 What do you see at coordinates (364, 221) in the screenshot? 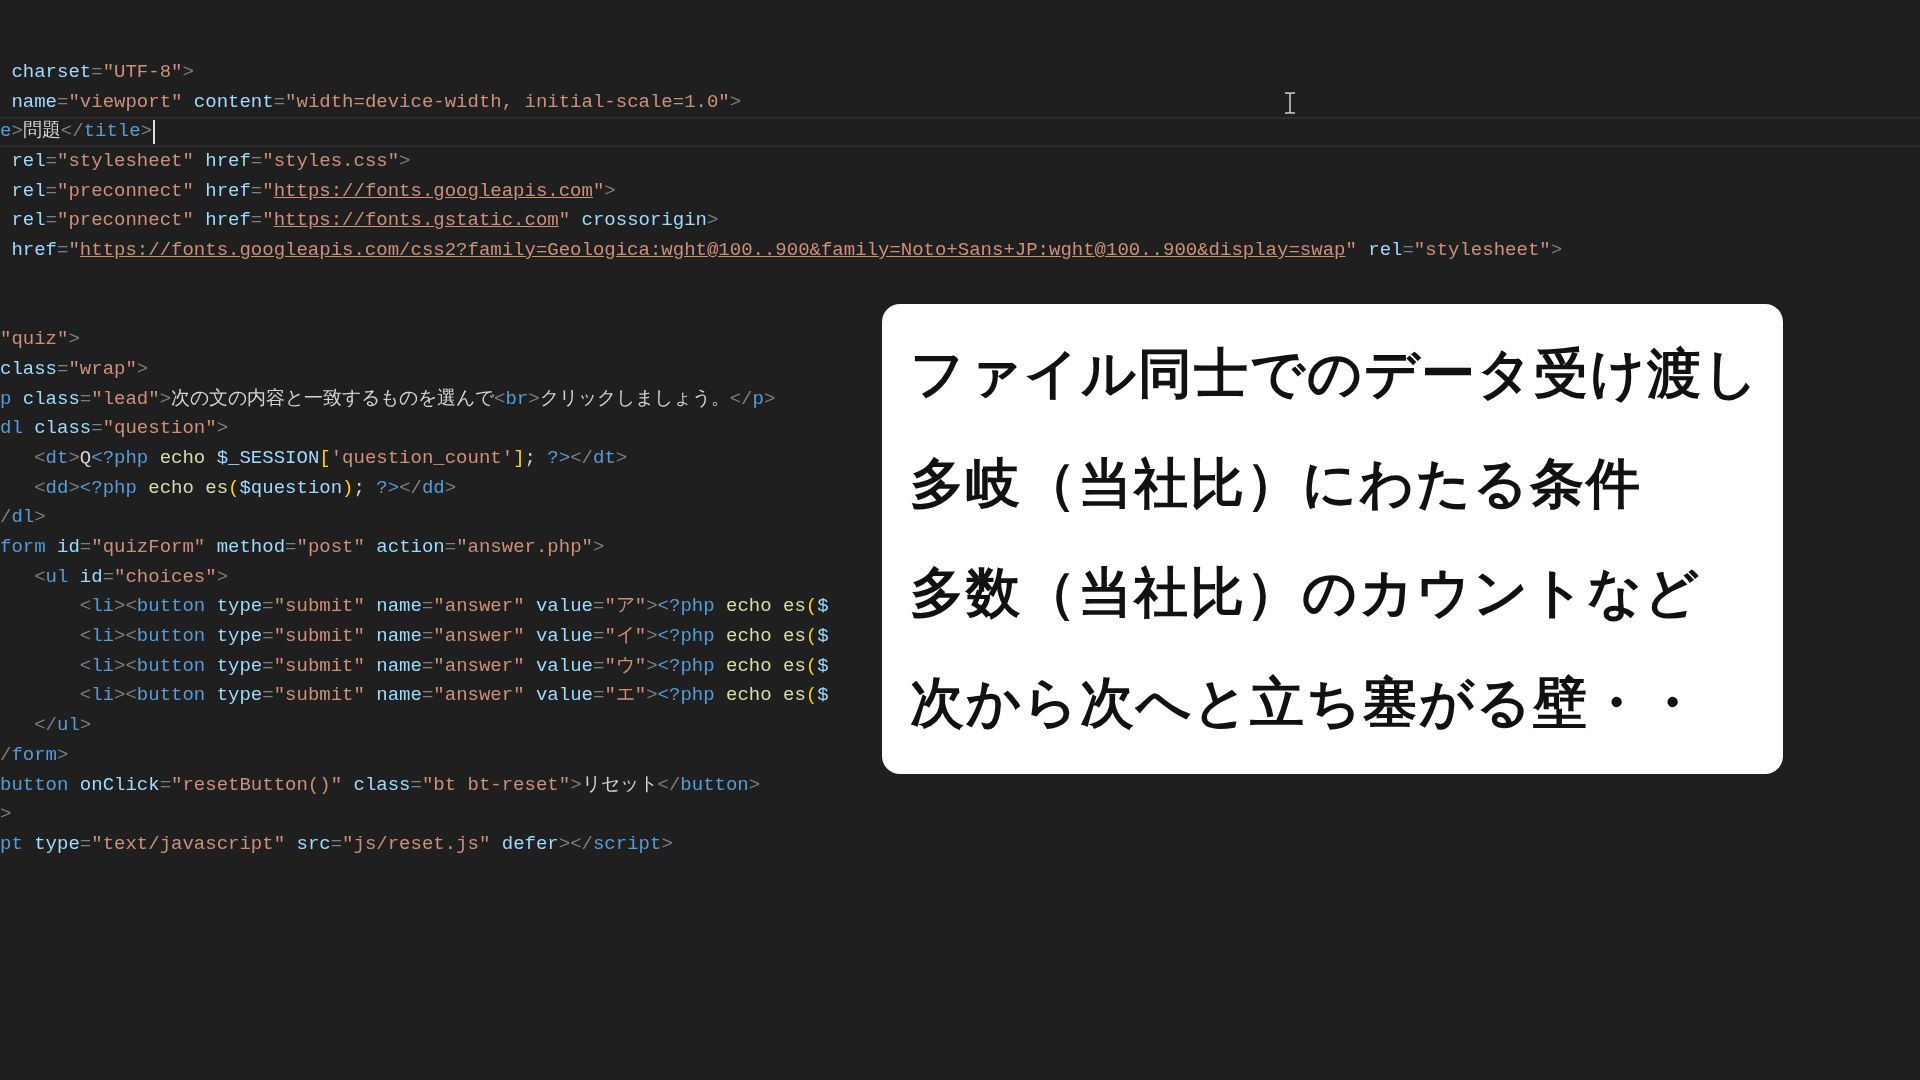
I see `code-line: rel="preconnect" href="https://fonts.gstatic.com" crossorigin>` at bounding box center [364, 221].